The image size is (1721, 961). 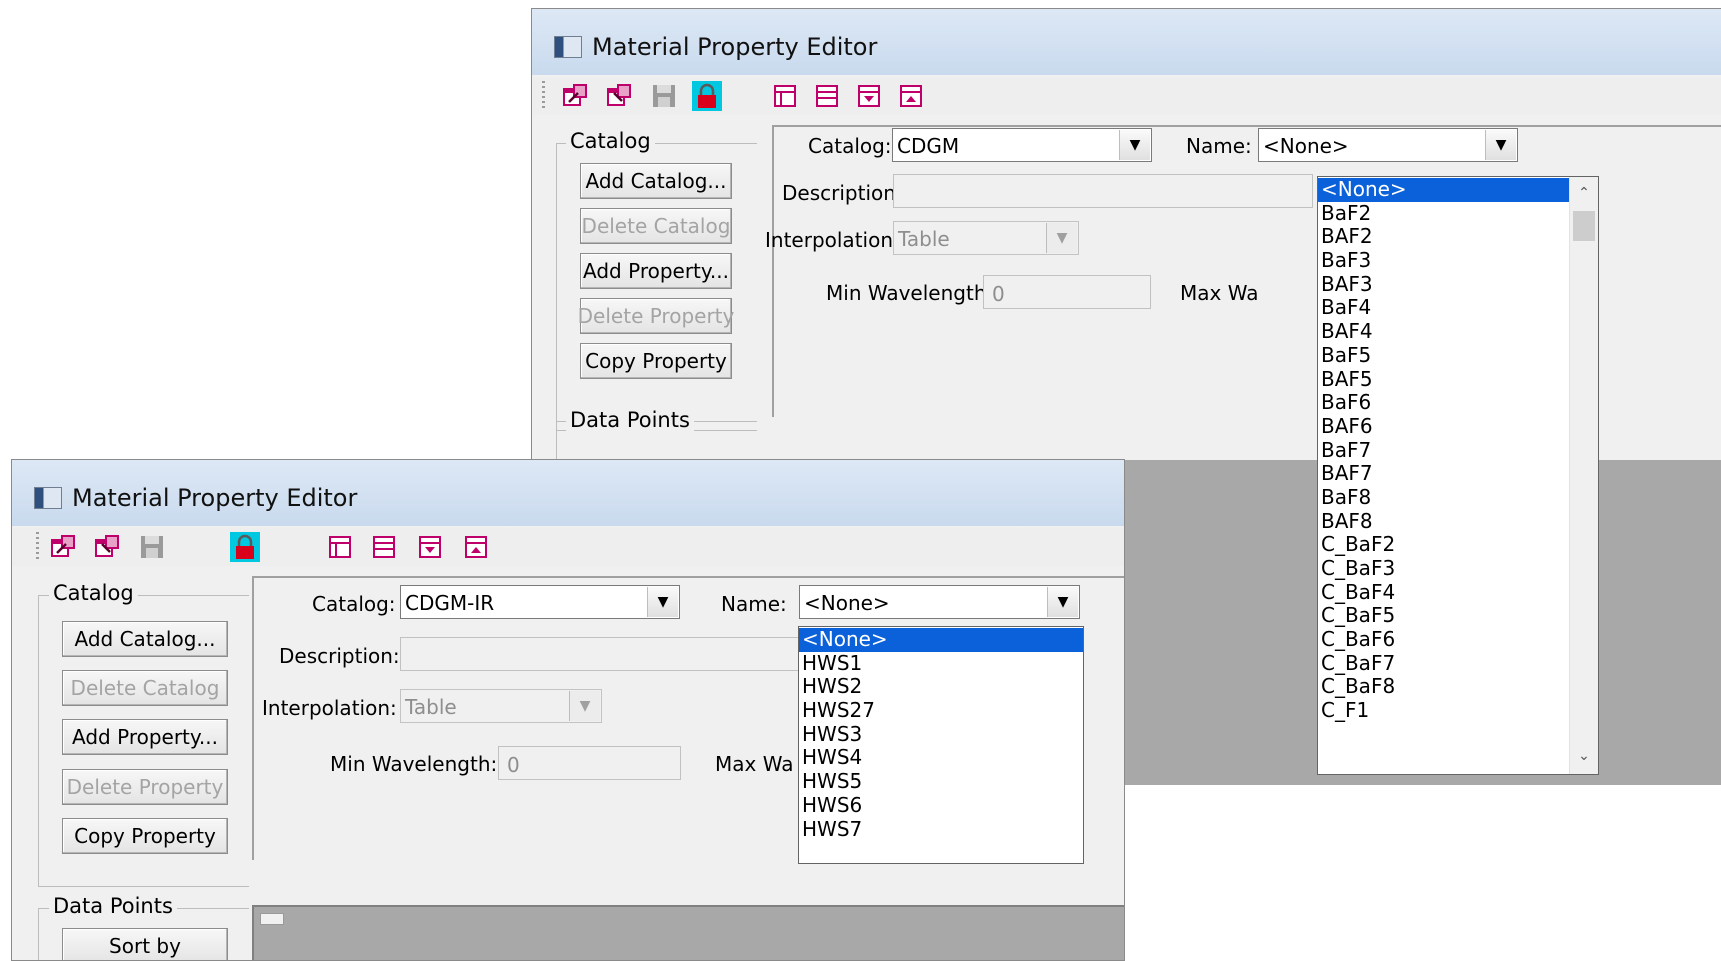 What do you see at coordinates (1443, 331) in the screenshot?
I see `back-dropdown-option: BAF4` at bounding box center [1443, 331].